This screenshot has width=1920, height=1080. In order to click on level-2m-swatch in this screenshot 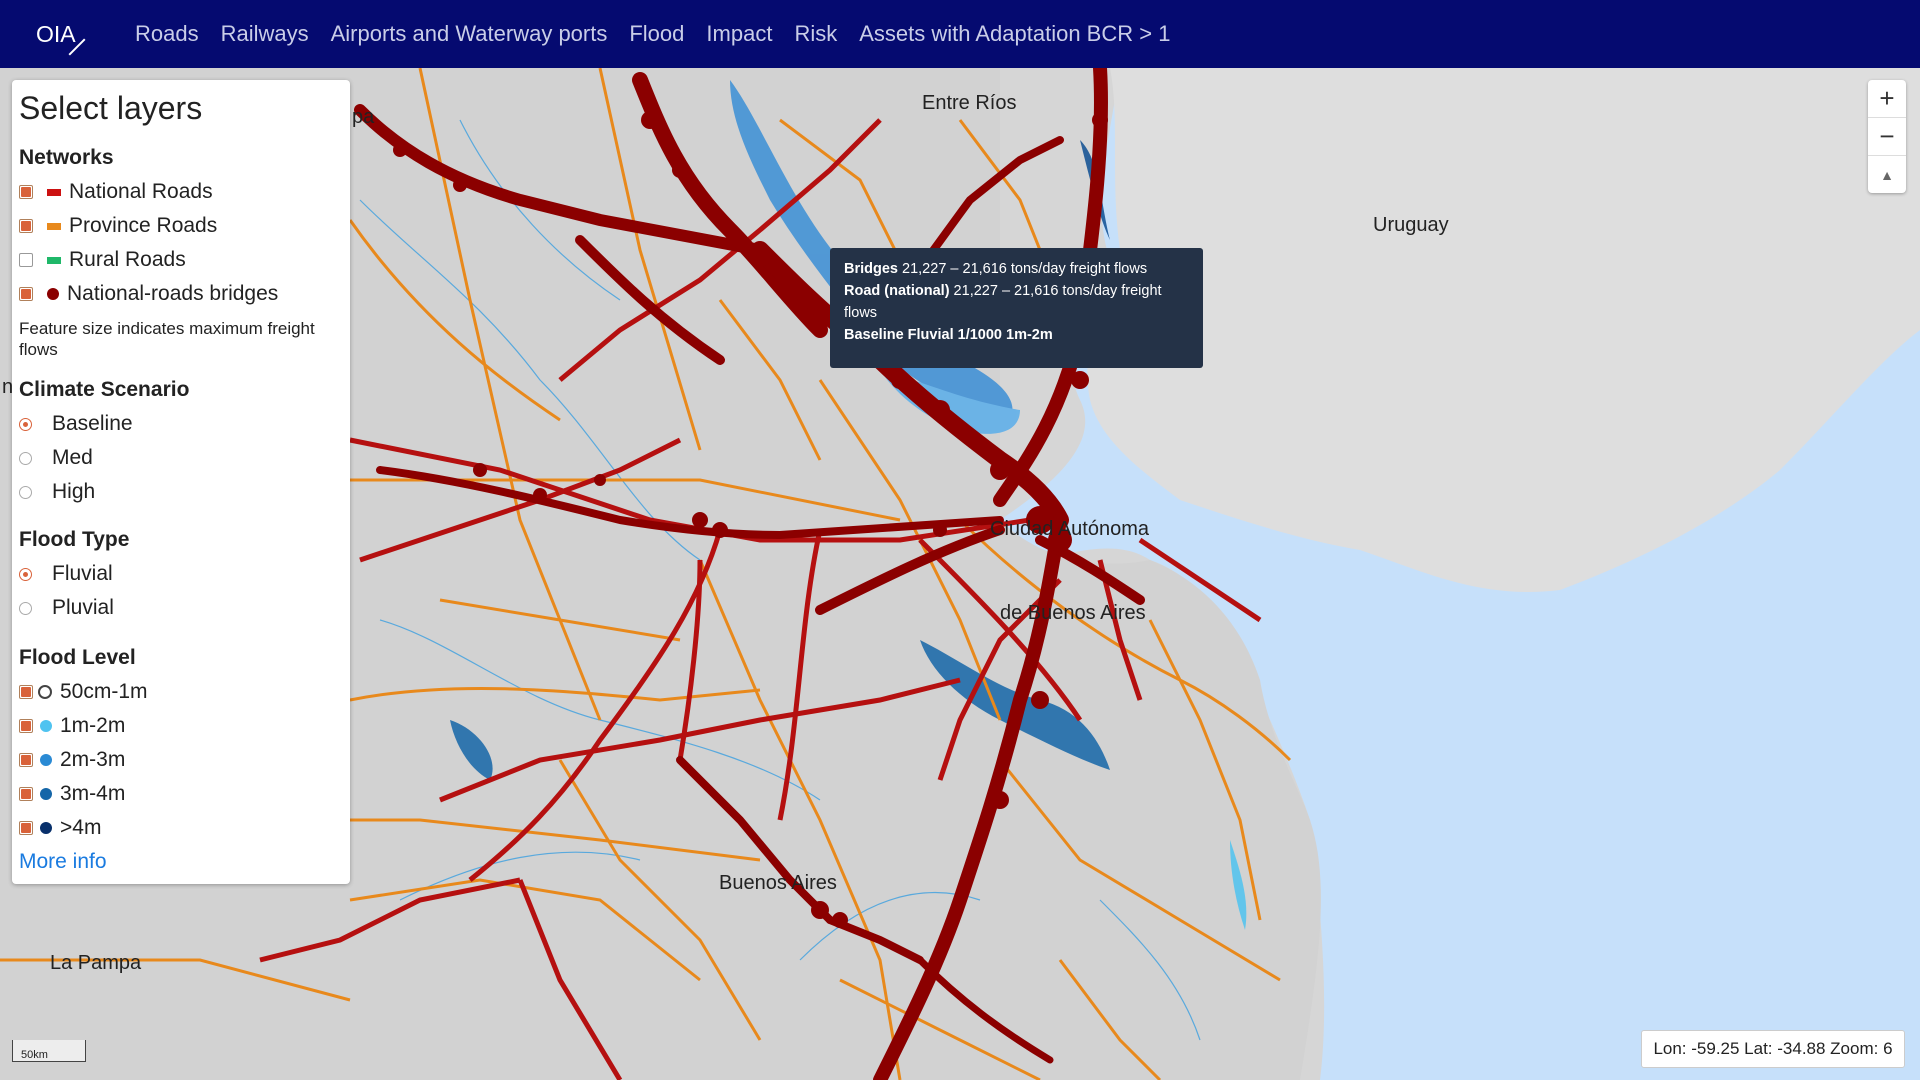, I will do `click(46, 760)`.